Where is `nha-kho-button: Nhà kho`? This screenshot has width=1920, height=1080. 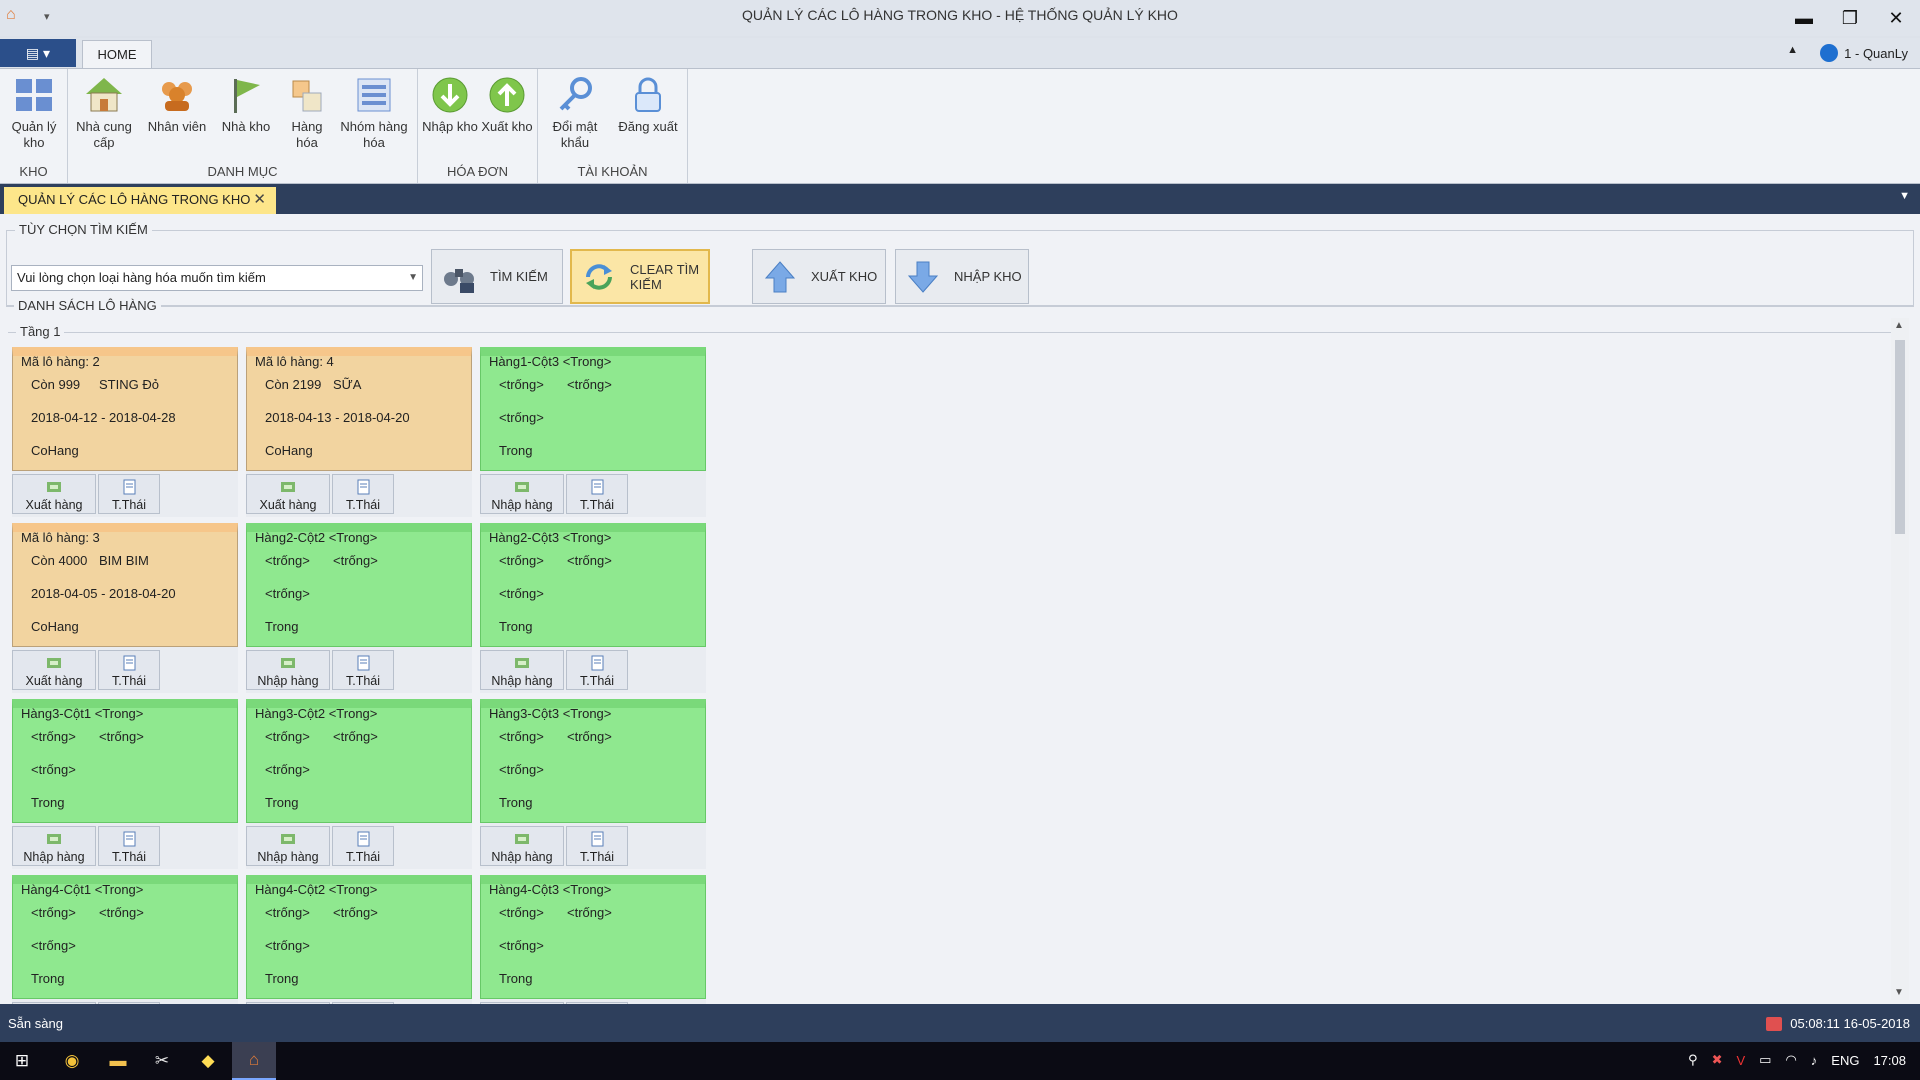 nha-kho-button: Nhà kho is located at coordinates (246, 104).